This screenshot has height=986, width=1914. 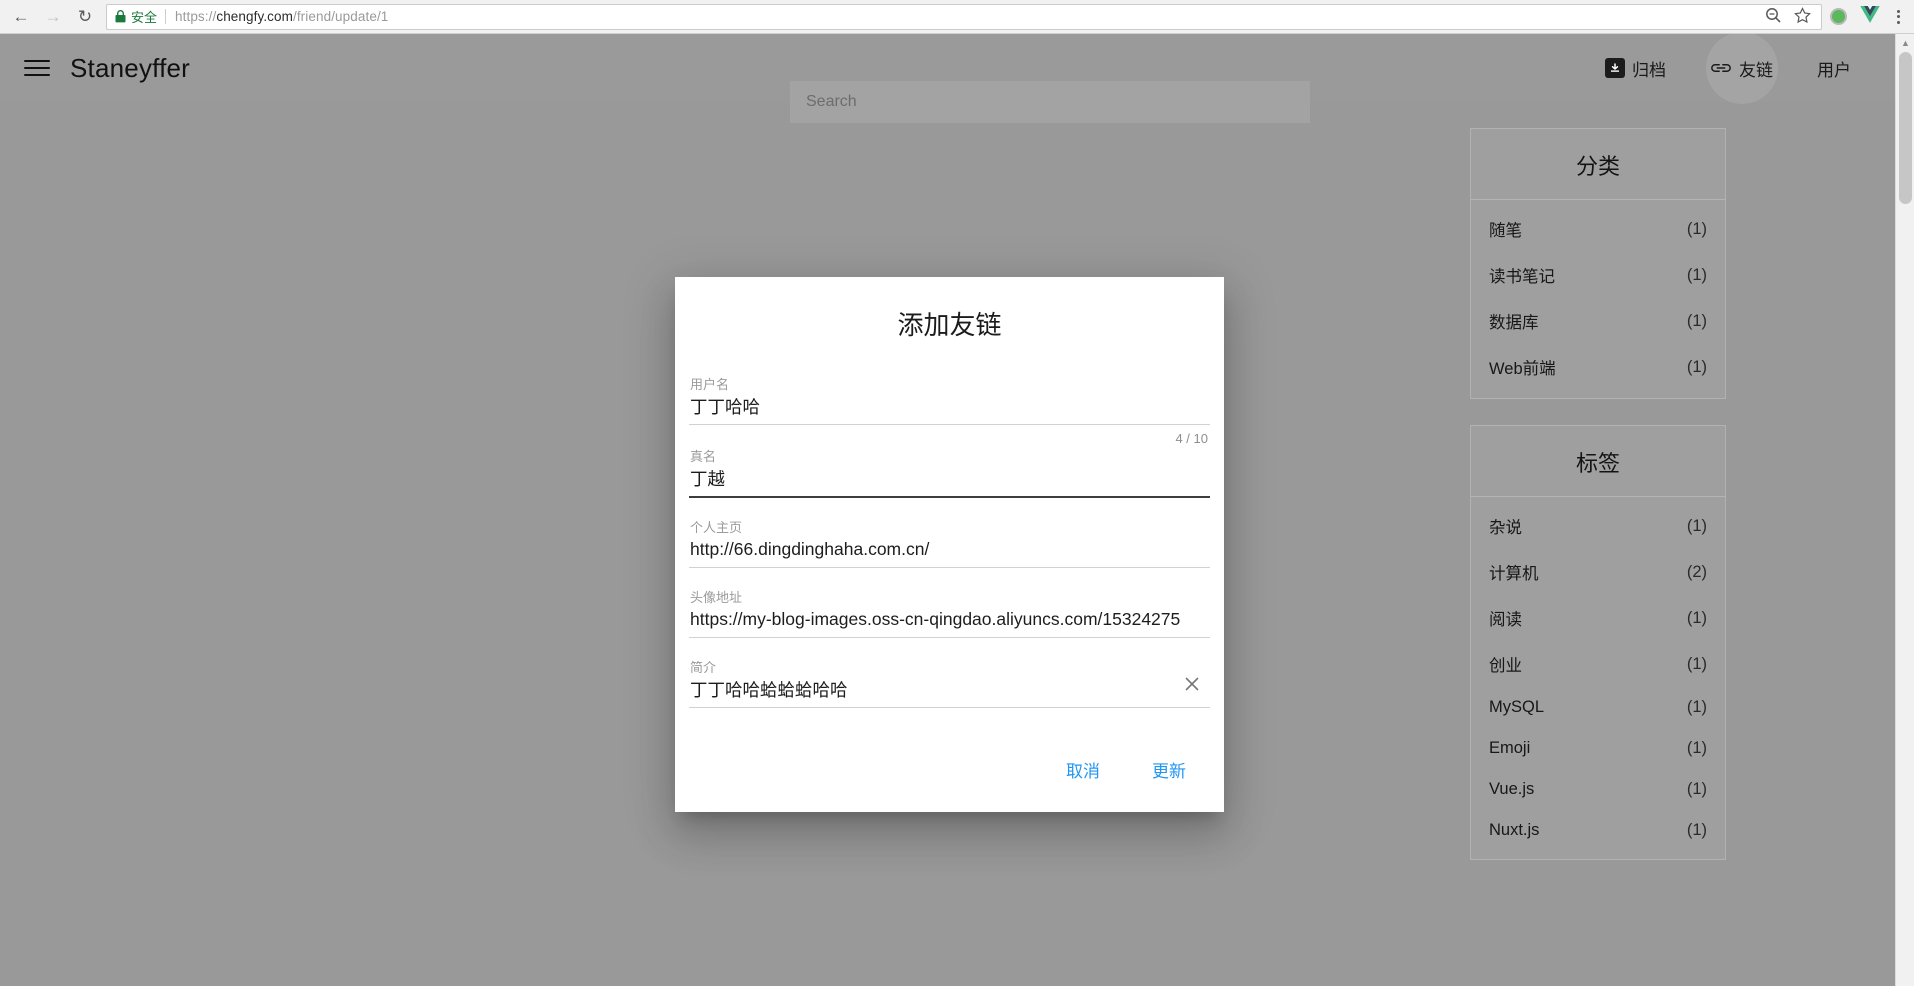 What do you see at coordinates (1905, 43) in the screenshot?
I see `chevron-up-icon: ▲` at bounding box center [1905, 43].